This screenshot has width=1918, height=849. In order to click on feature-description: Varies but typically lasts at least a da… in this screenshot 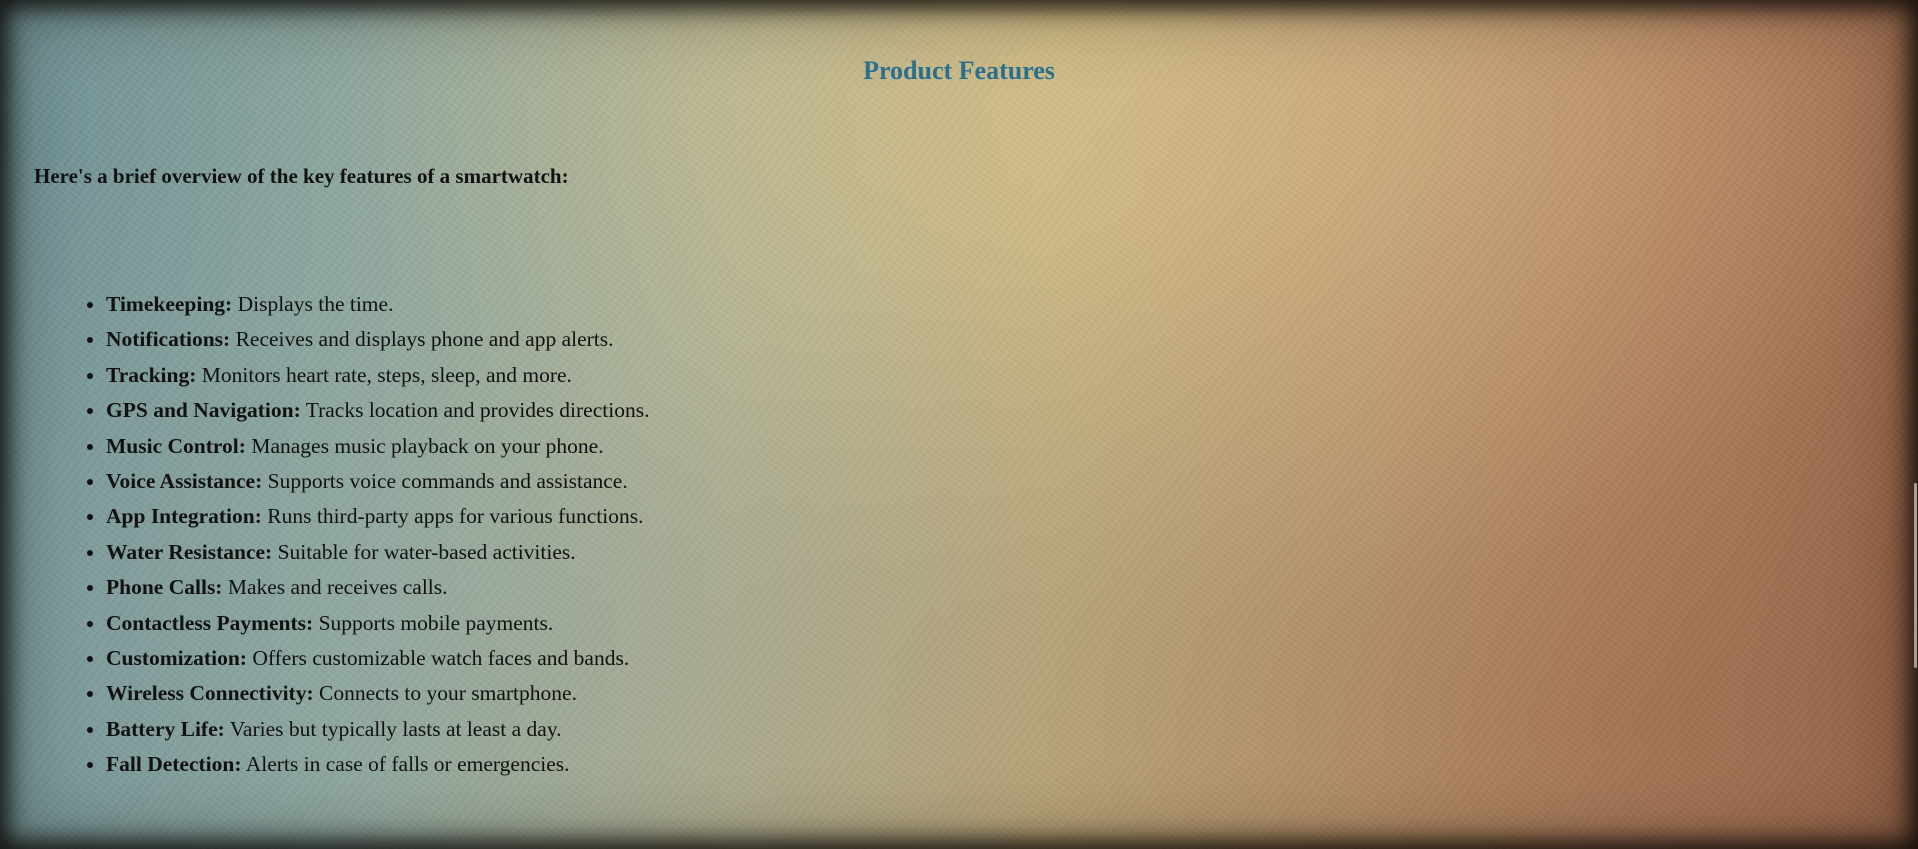, I will do `click(393, 728)`.